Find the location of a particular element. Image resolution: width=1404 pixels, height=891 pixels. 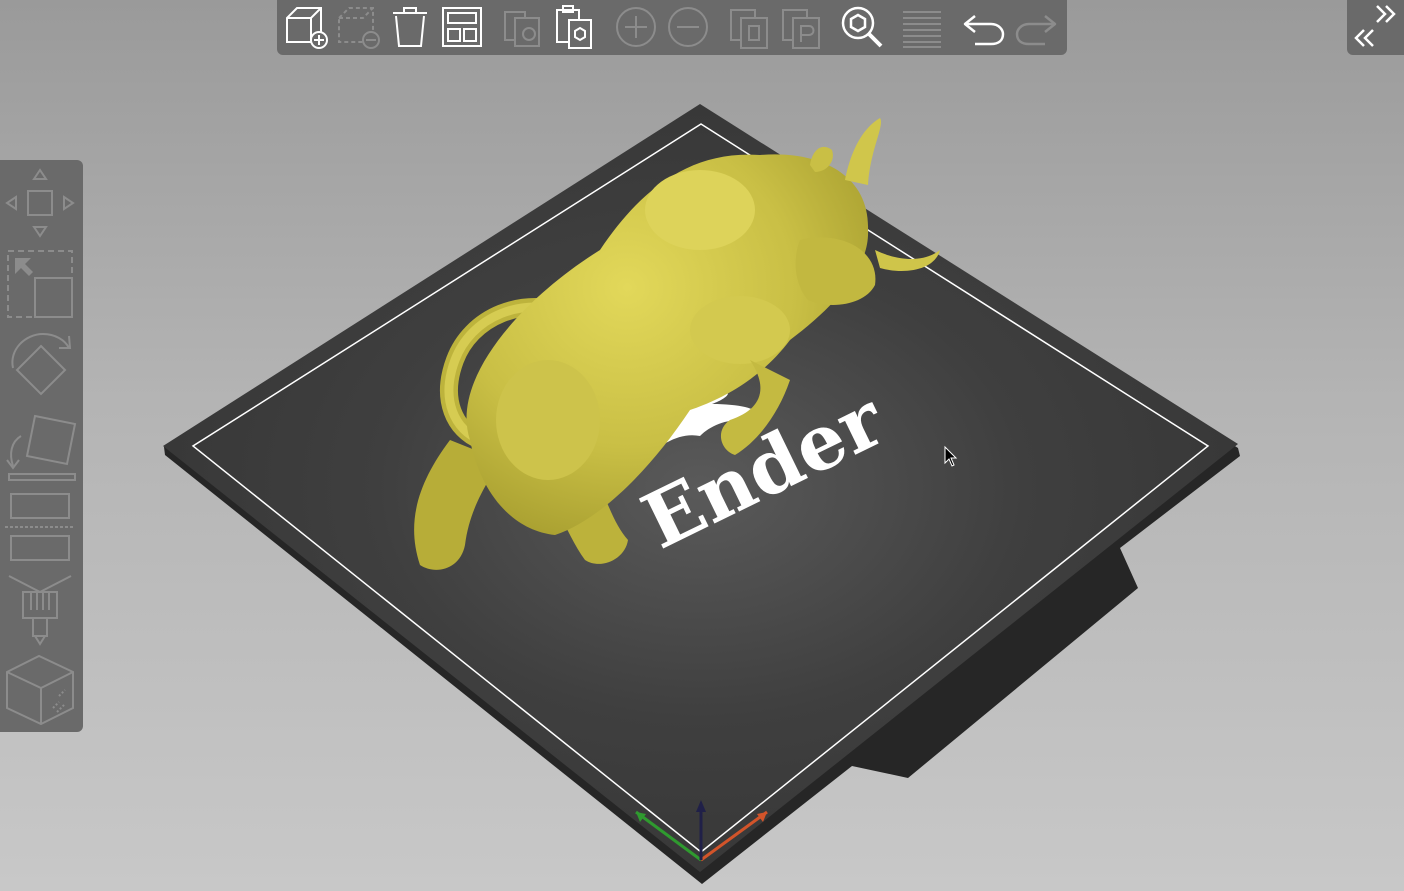

search-icon is located at coordinates (862, 27).